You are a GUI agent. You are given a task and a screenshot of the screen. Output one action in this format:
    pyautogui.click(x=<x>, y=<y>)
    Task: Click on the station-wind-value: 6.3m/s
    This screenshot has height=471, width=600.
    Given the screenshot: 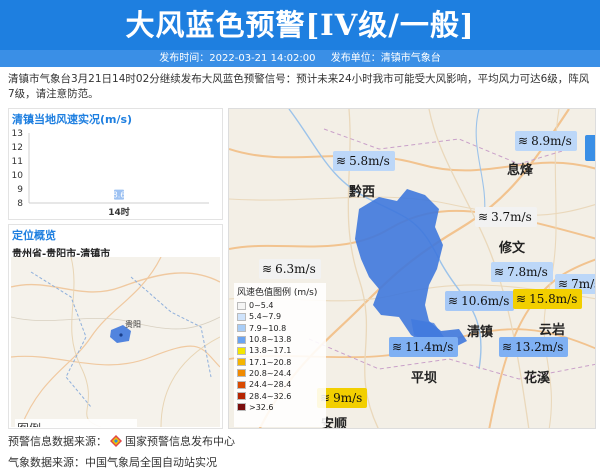 What is the action you would take?
    pyautogui.click(x=295, y=269)
    